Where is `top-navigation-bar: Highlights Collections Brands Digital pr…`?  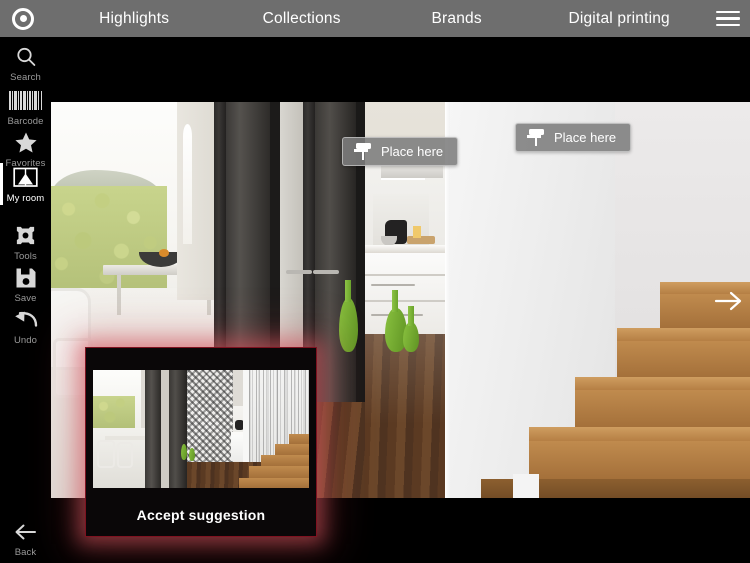 top-navigation-bar: Highlights Collections Brands Digital pr… is located at coordinates (375, 18).